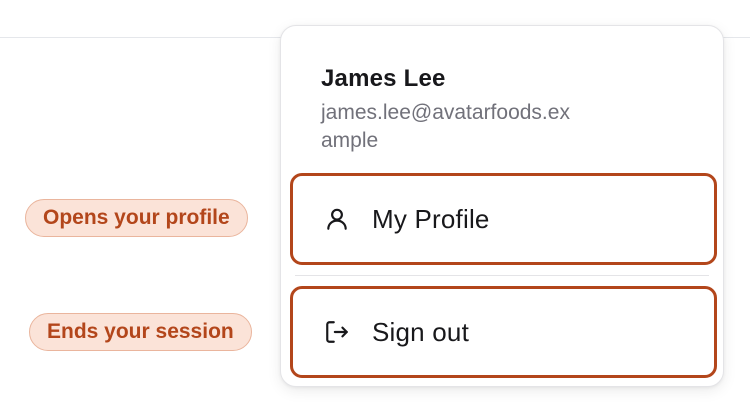 This screenshot has height=414, width=750. What do you see at coordinates (502, 275) in the screenshot?
I see `menu-separator` at bounding box center [502, 275].